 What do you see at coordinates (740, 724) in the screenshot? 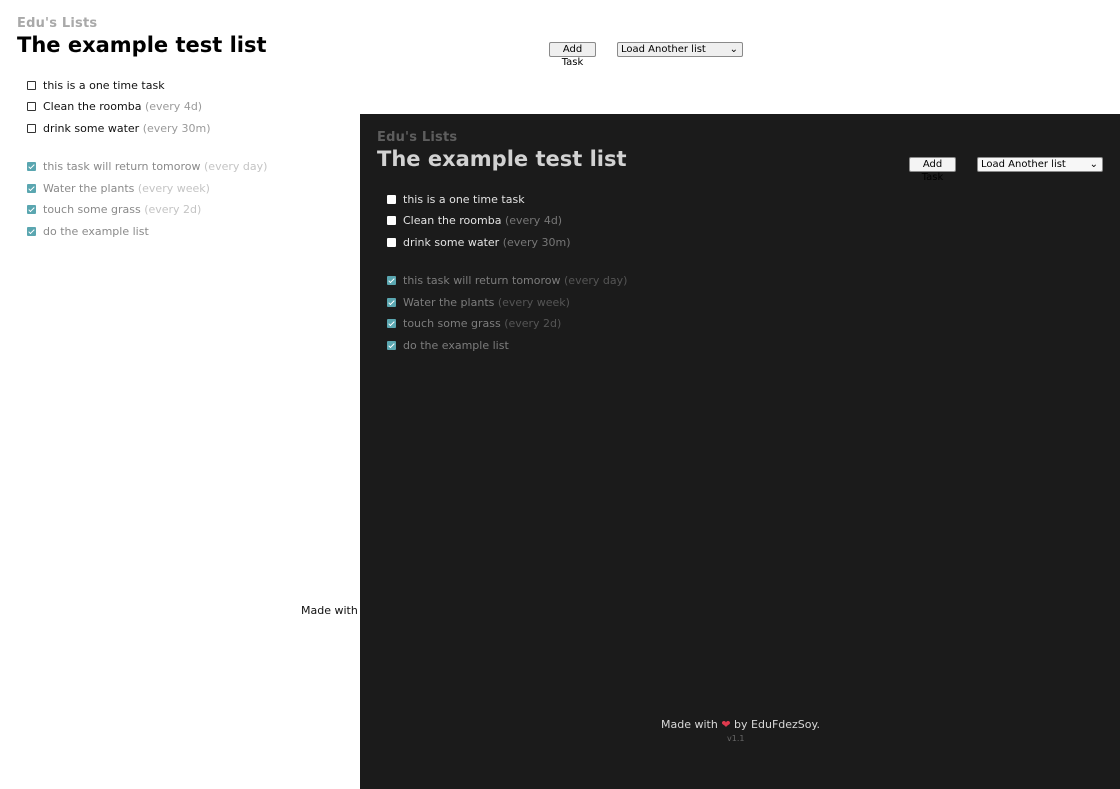
I see `footer-credit: Made with ❤ by EduFdezSoy.` at bounding box center [740, 724].